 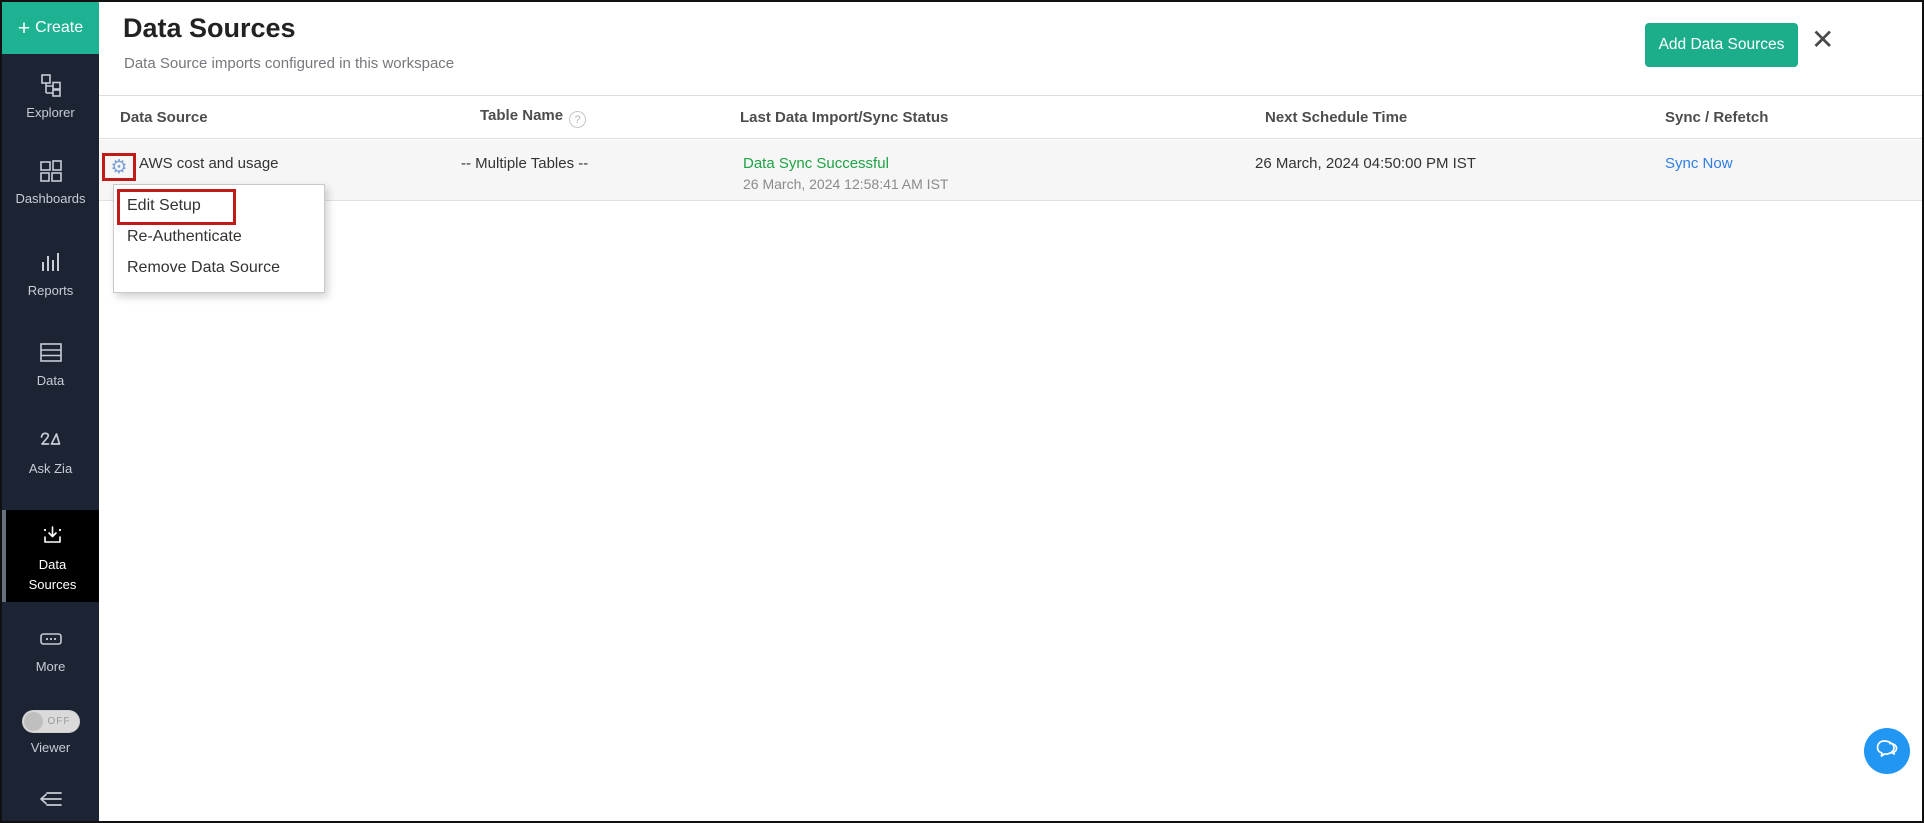 I want to click on collapse-arrow-icon, so click(x=51, y=802).